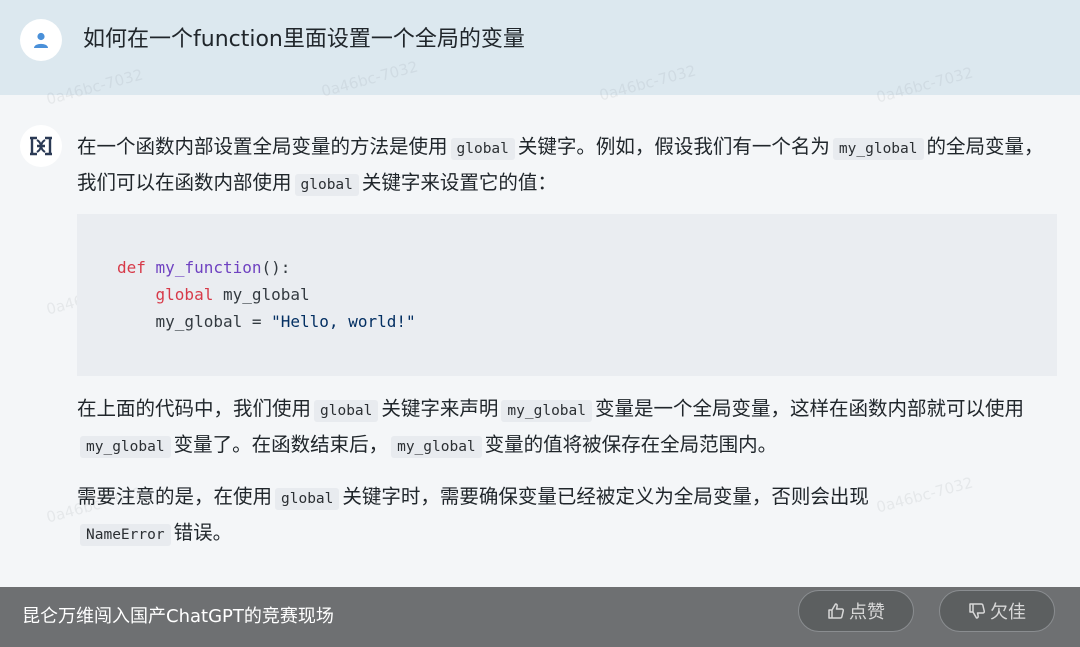 The image size is (1080, 647). I want to click on text: 关键字。例如，假设我们有一个名为, so click(673, 146).